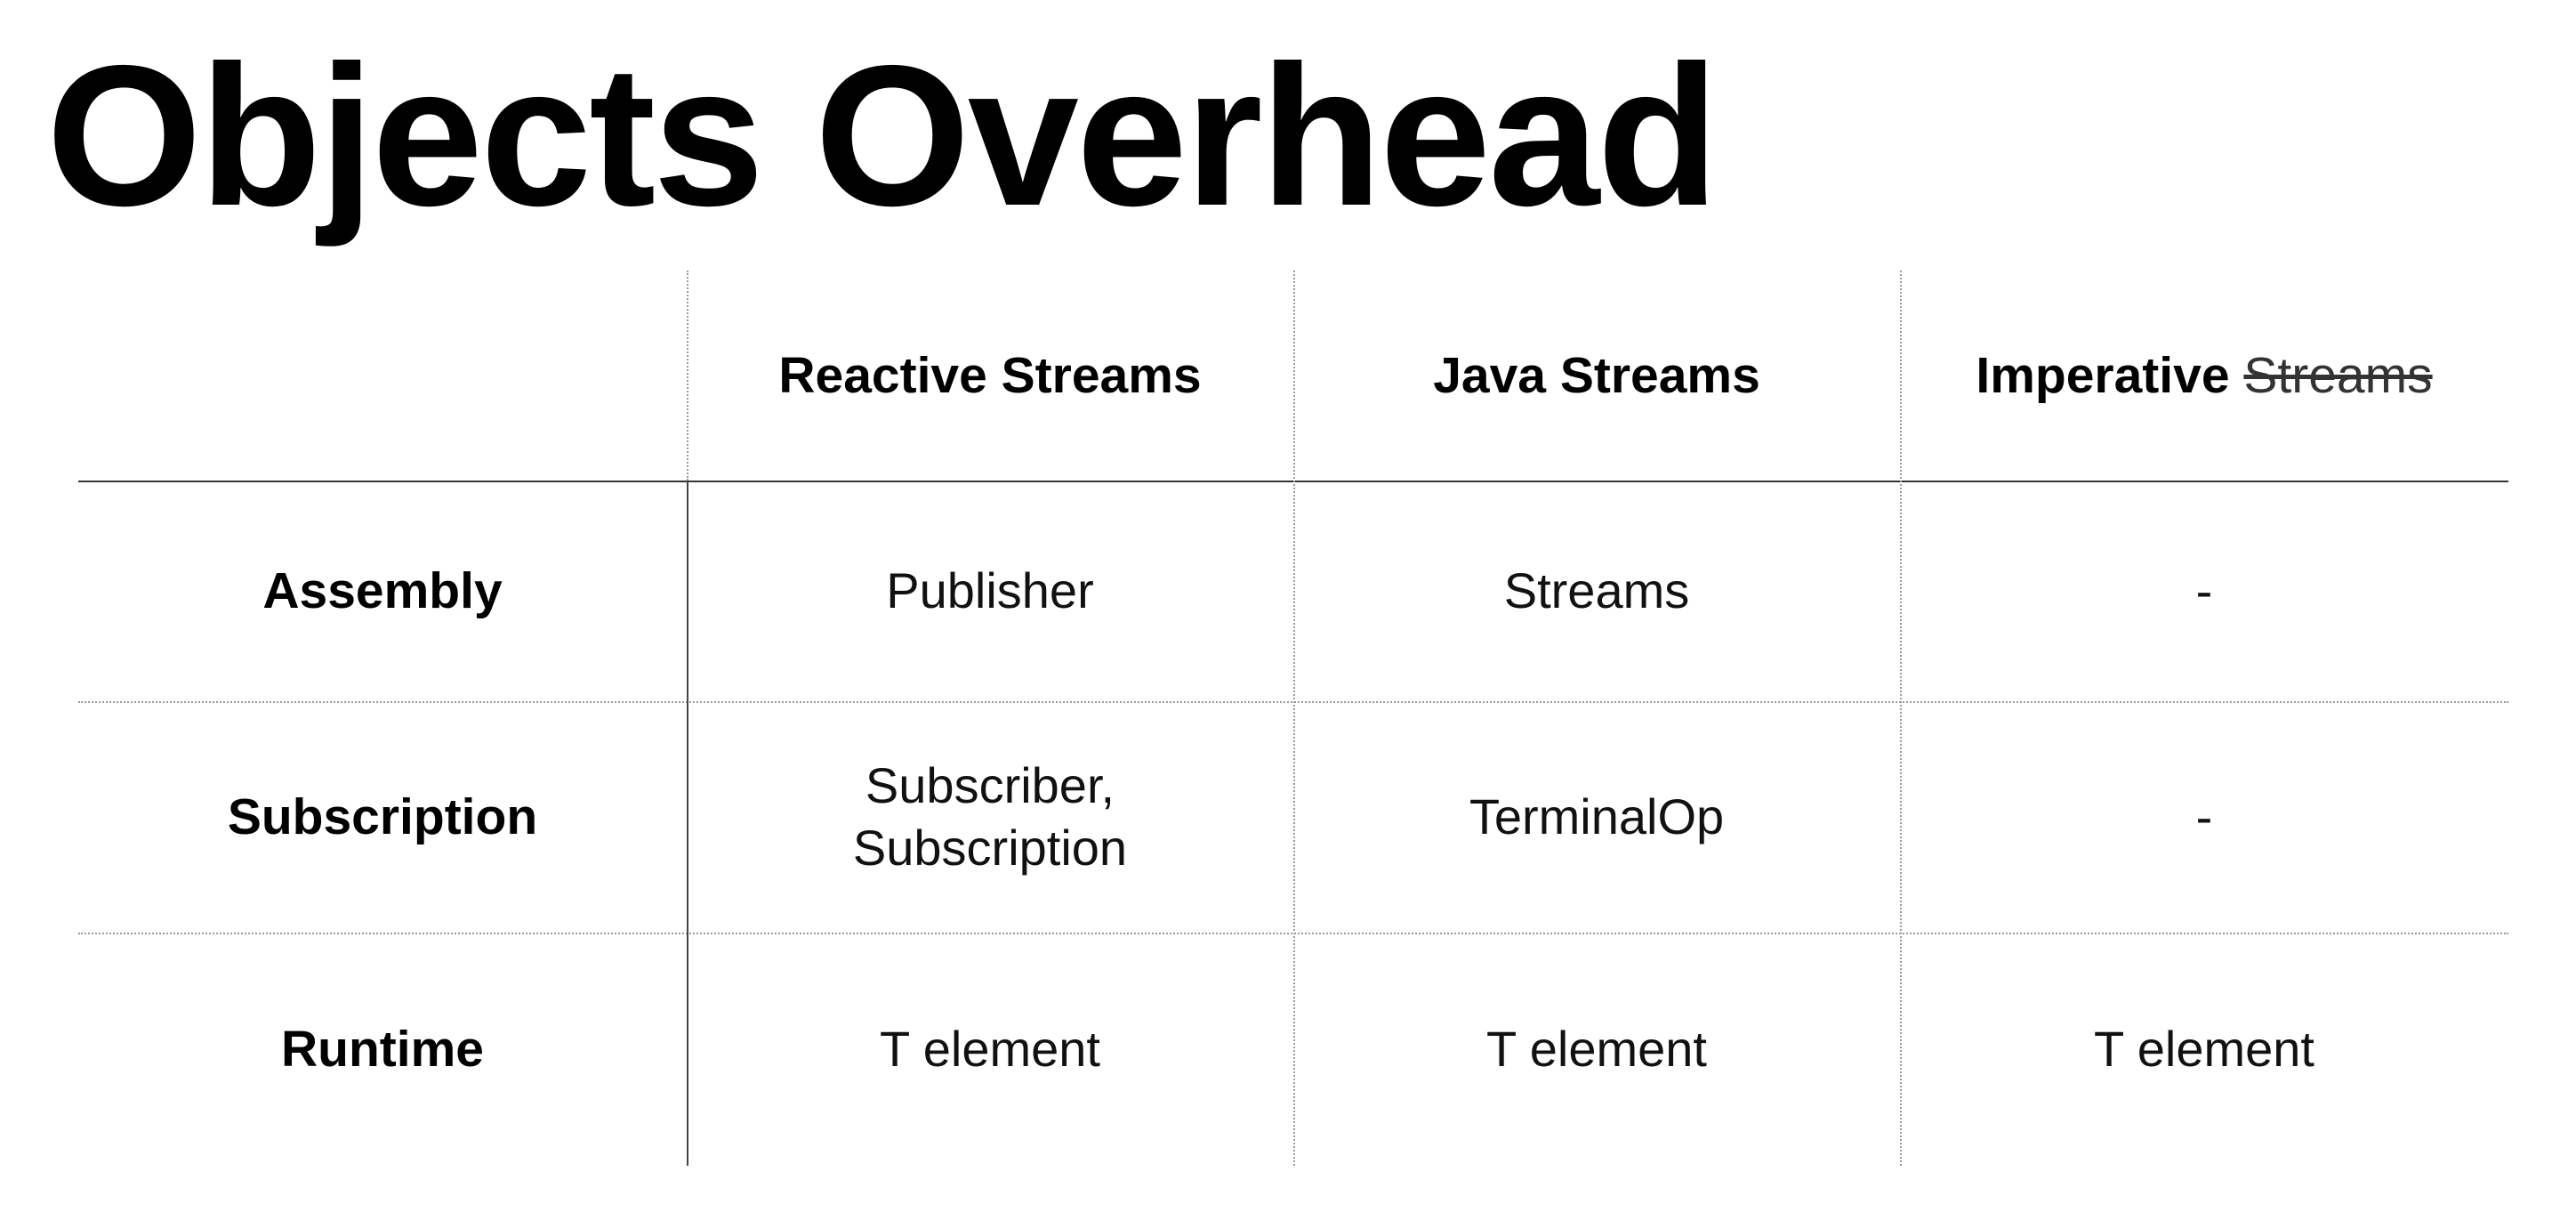  I want to click on column-header-imperative: Imperative Streams, so click(2204, 376).